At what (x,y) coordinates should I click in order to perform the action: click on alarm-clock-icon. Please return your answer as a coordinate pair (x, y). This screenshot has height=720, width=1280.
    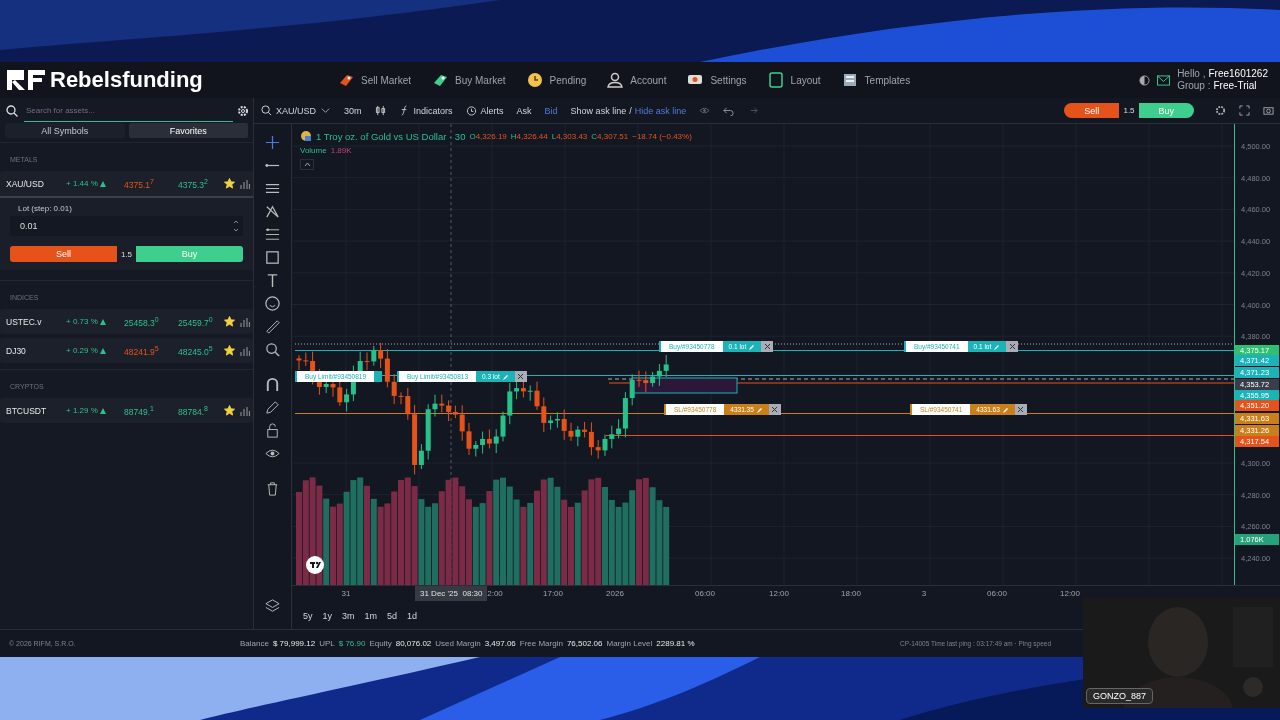
    Looking at the image, I should click on (471, 110).